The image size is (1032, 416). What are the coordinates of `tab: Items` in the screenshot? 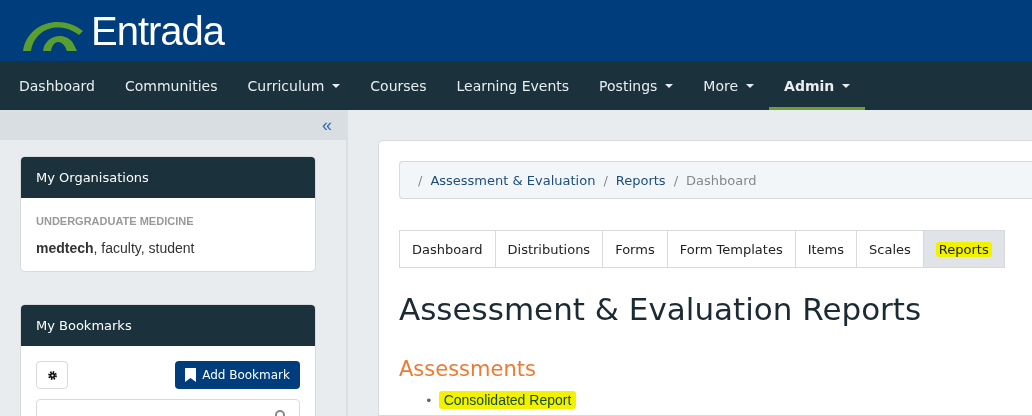 It's located at (825, 249).